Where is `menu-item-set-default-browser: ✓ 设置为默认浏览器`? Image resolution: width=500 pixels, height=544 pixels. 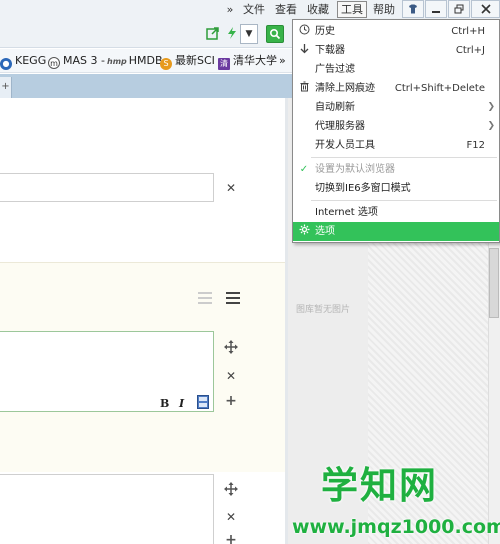
menu-item-set-default-browser: ✓ 设置为默认浏览器 is located at coordinates (396, 169).